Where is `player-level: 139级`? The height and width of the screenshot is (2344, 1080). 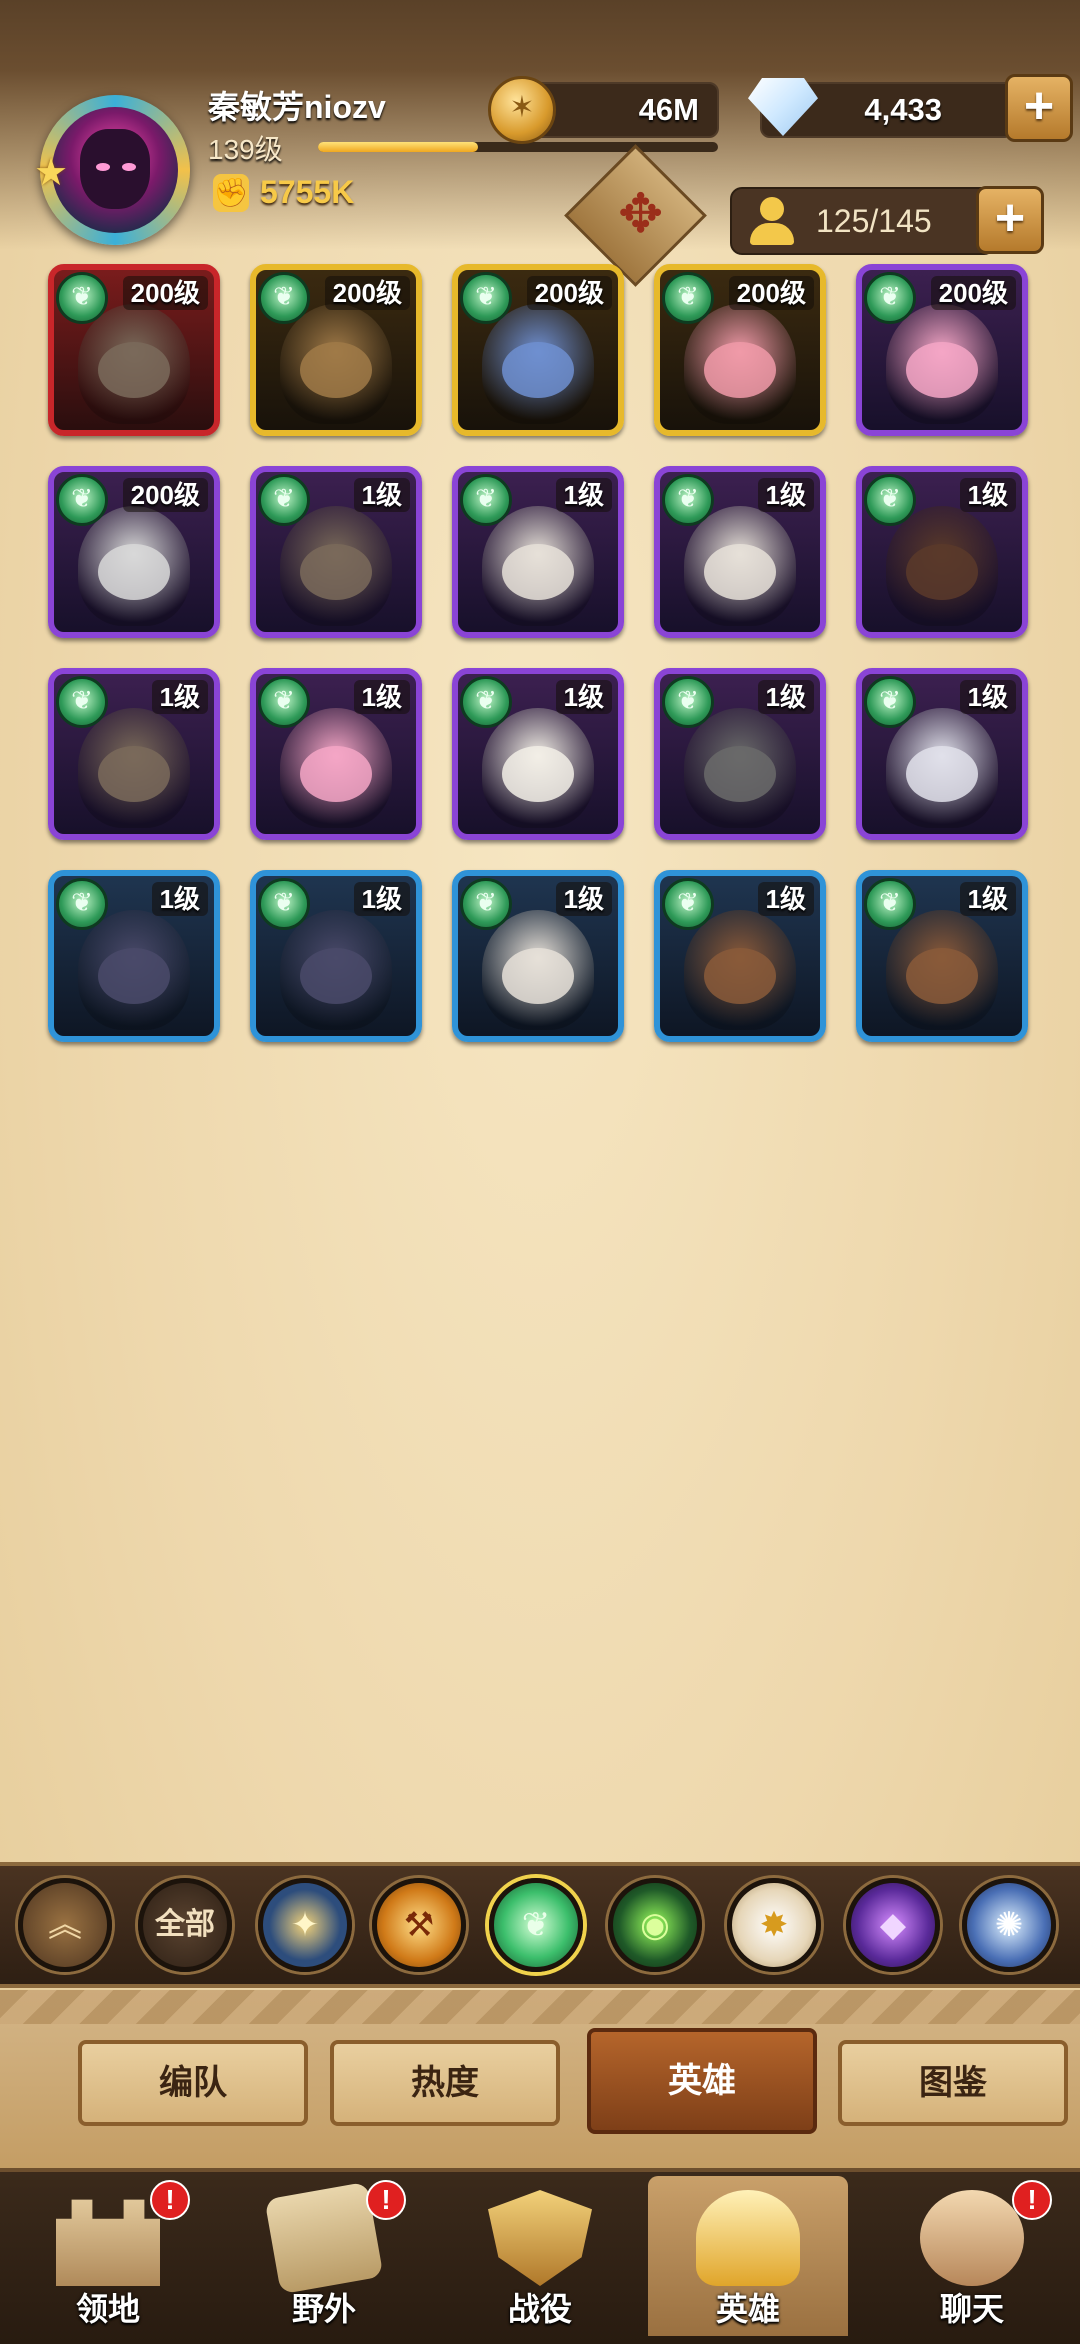 player-level: 139级 is located at coordinates (245, 149).